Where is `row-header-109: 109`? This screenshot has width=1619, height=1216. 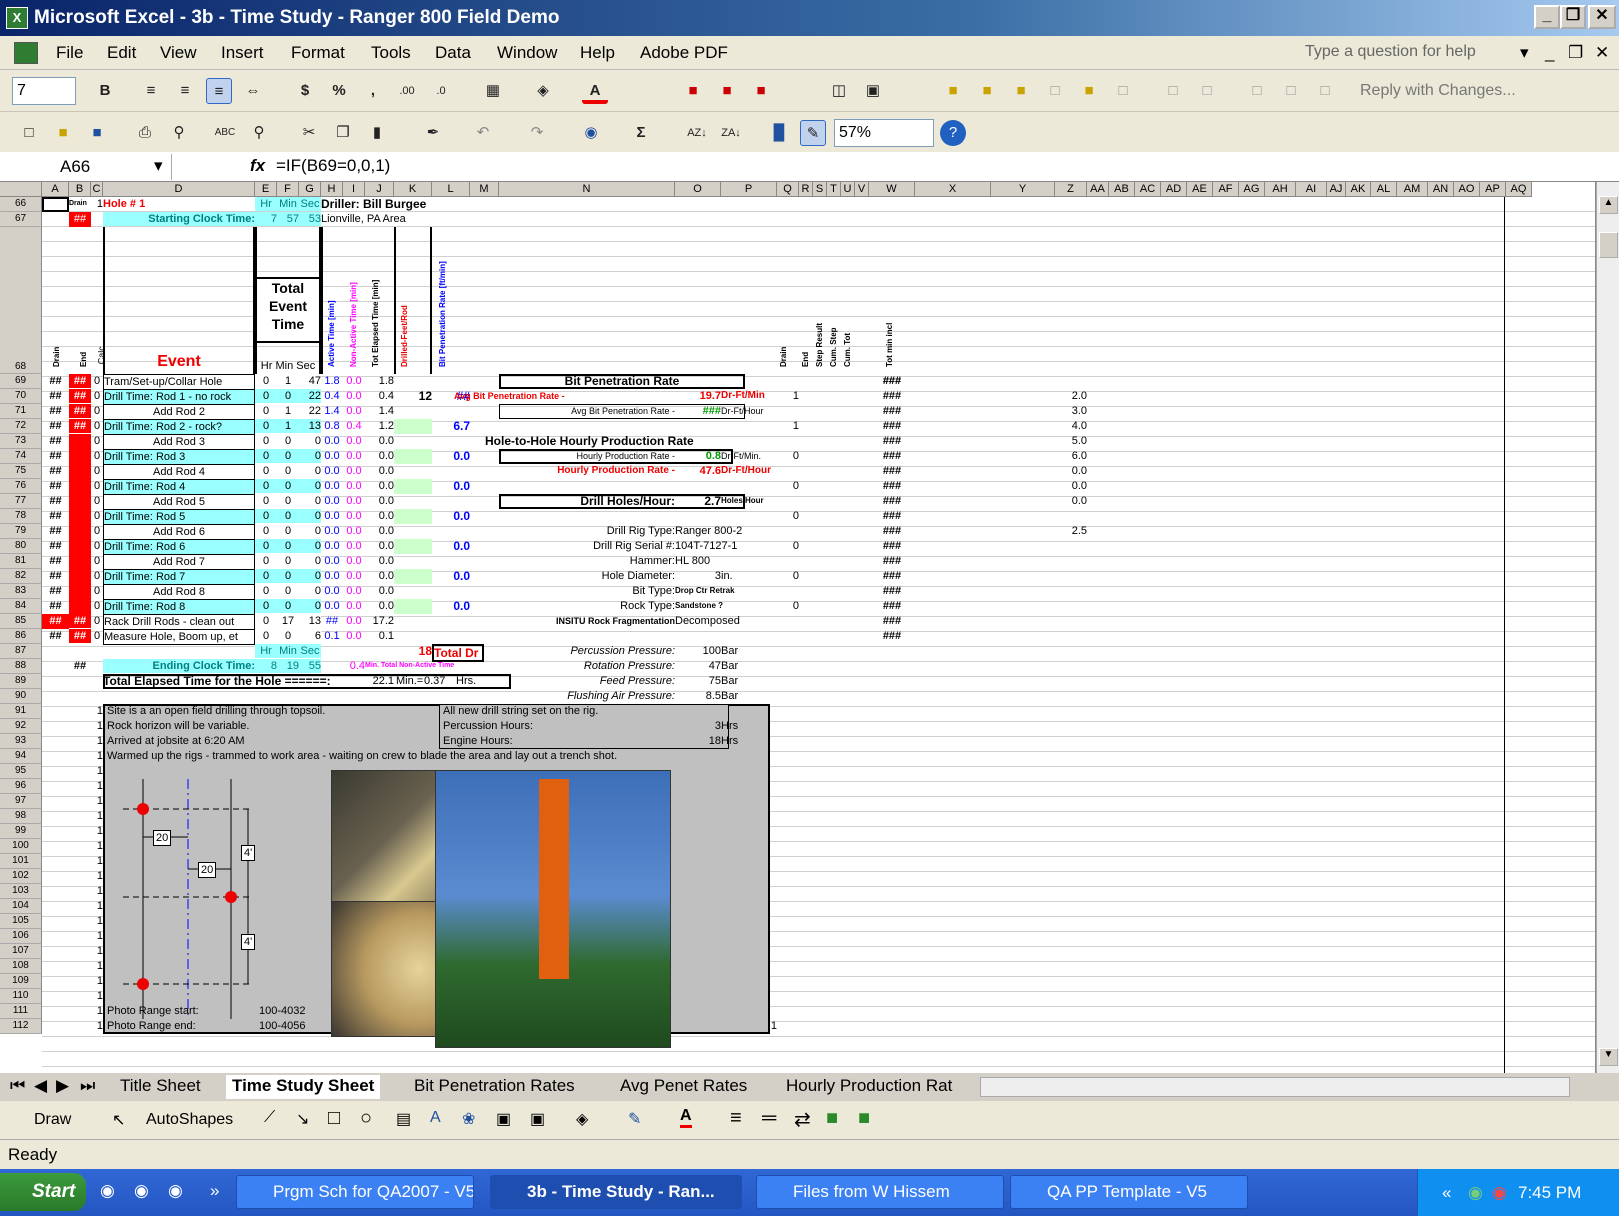
row-header-109: 109 is located at coordinates (21, 981).